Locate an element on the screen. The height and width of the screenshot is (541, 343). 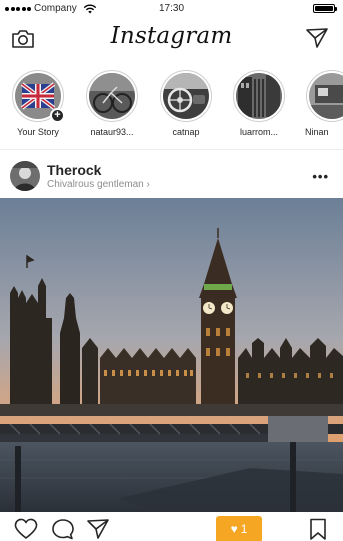
story-item-ninan: Ninan is located at coordinates (321, 103).